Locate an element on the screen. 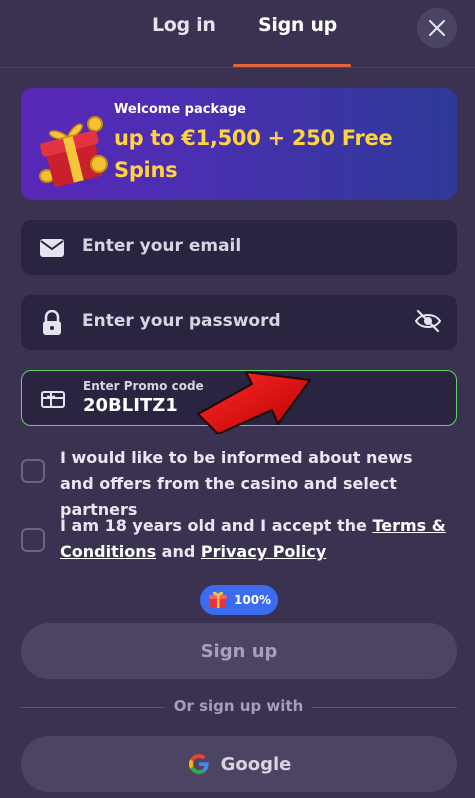  close-icon is located at coordinates (437, 28).